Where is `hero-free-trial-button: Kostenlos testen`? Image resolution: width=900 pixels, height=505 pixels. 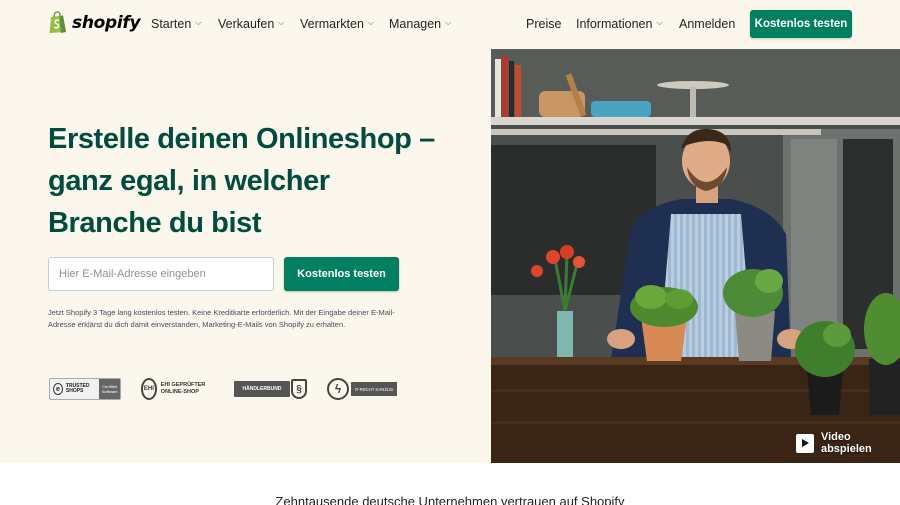
hero-free-trial-button: Kostenlos testen is located at coordinates (341, 274).